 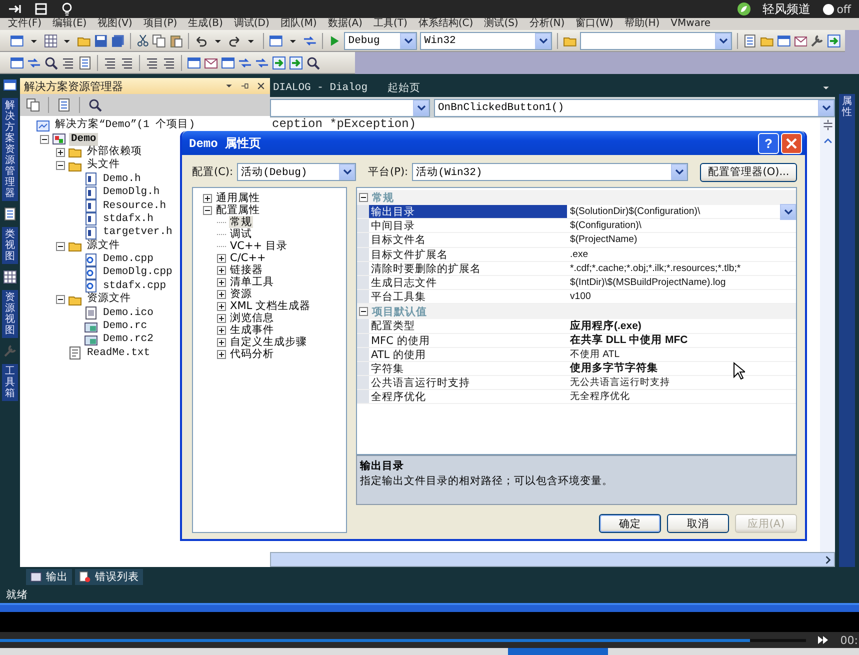 I want to click on tree-item: DemoDlg.cpp, so click(x=137, y=273).